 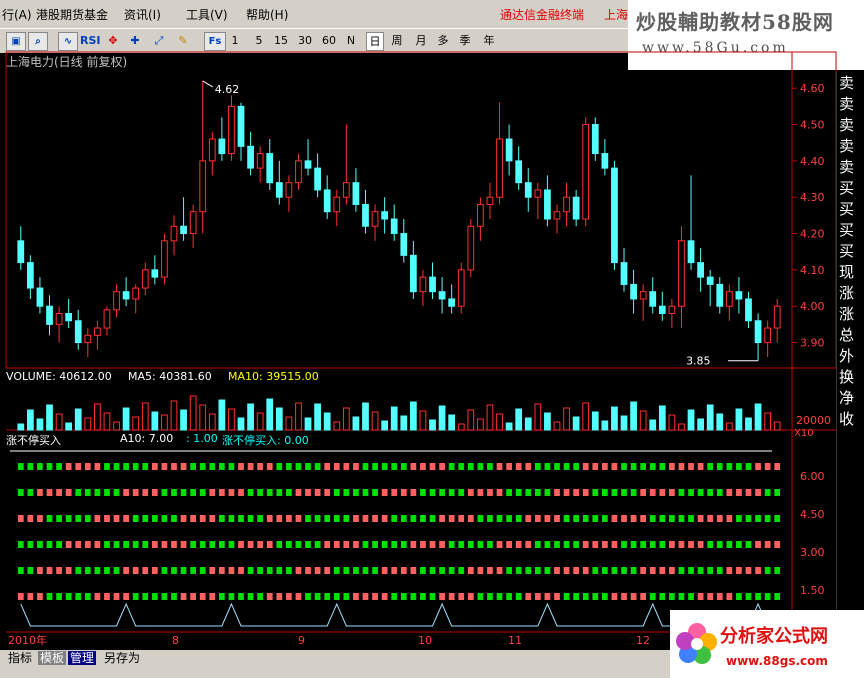 What do you see at coordinates (267, 14) in the screenshot?
I see `menu-item-help: 帮助(H)` at bounding box center [267, 14].